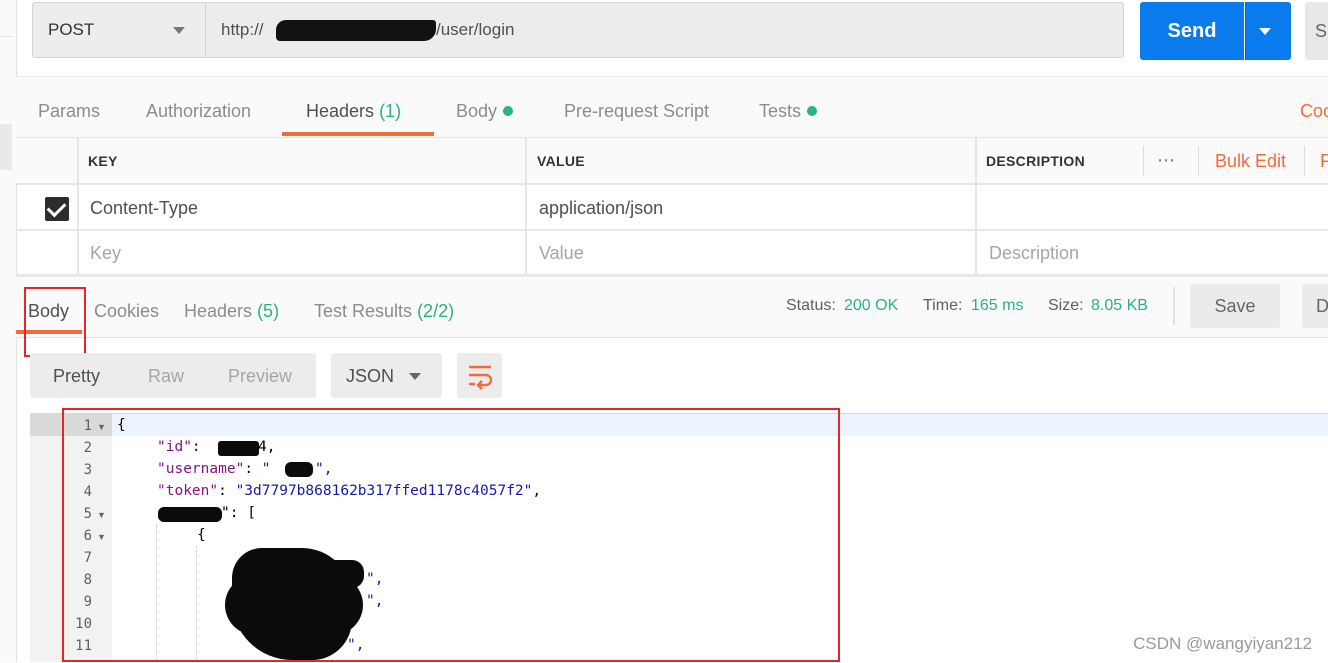  What do you see at coordinates (242, 29) in the screenshot?
I see `url-prefix: http://` at bounding box center [242, 29].